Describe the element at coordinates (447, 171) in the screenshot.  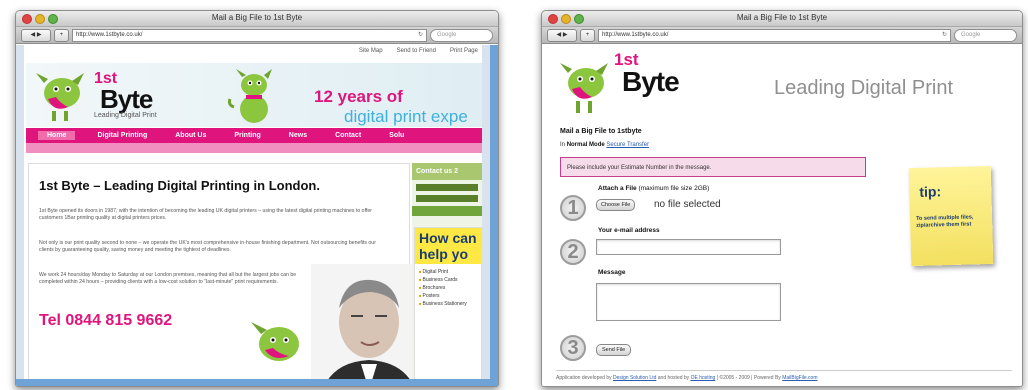
I see `contact-title: Contact us 2` at that location.